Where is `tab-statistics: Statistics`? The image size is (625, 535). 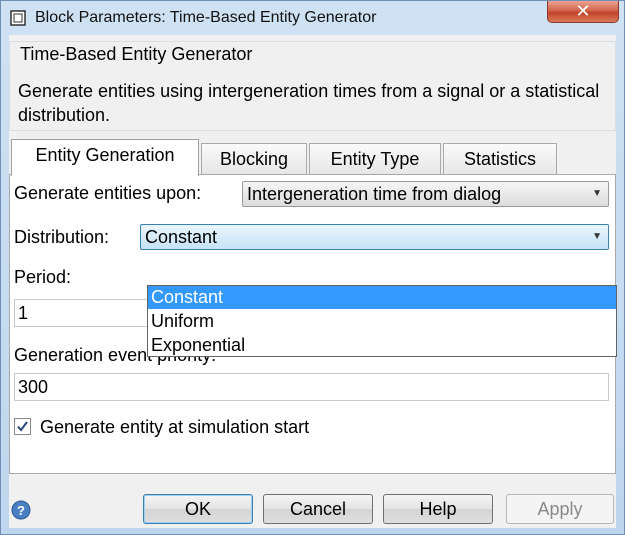
tab-statistics: Statistics is located at coordinates (500, 159).